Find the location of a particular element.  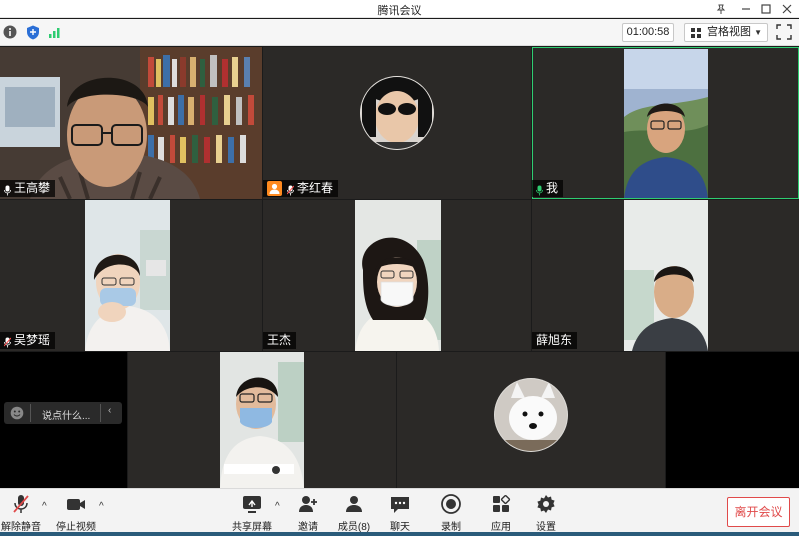

emoji-icon is located at coordinates (17, 414).